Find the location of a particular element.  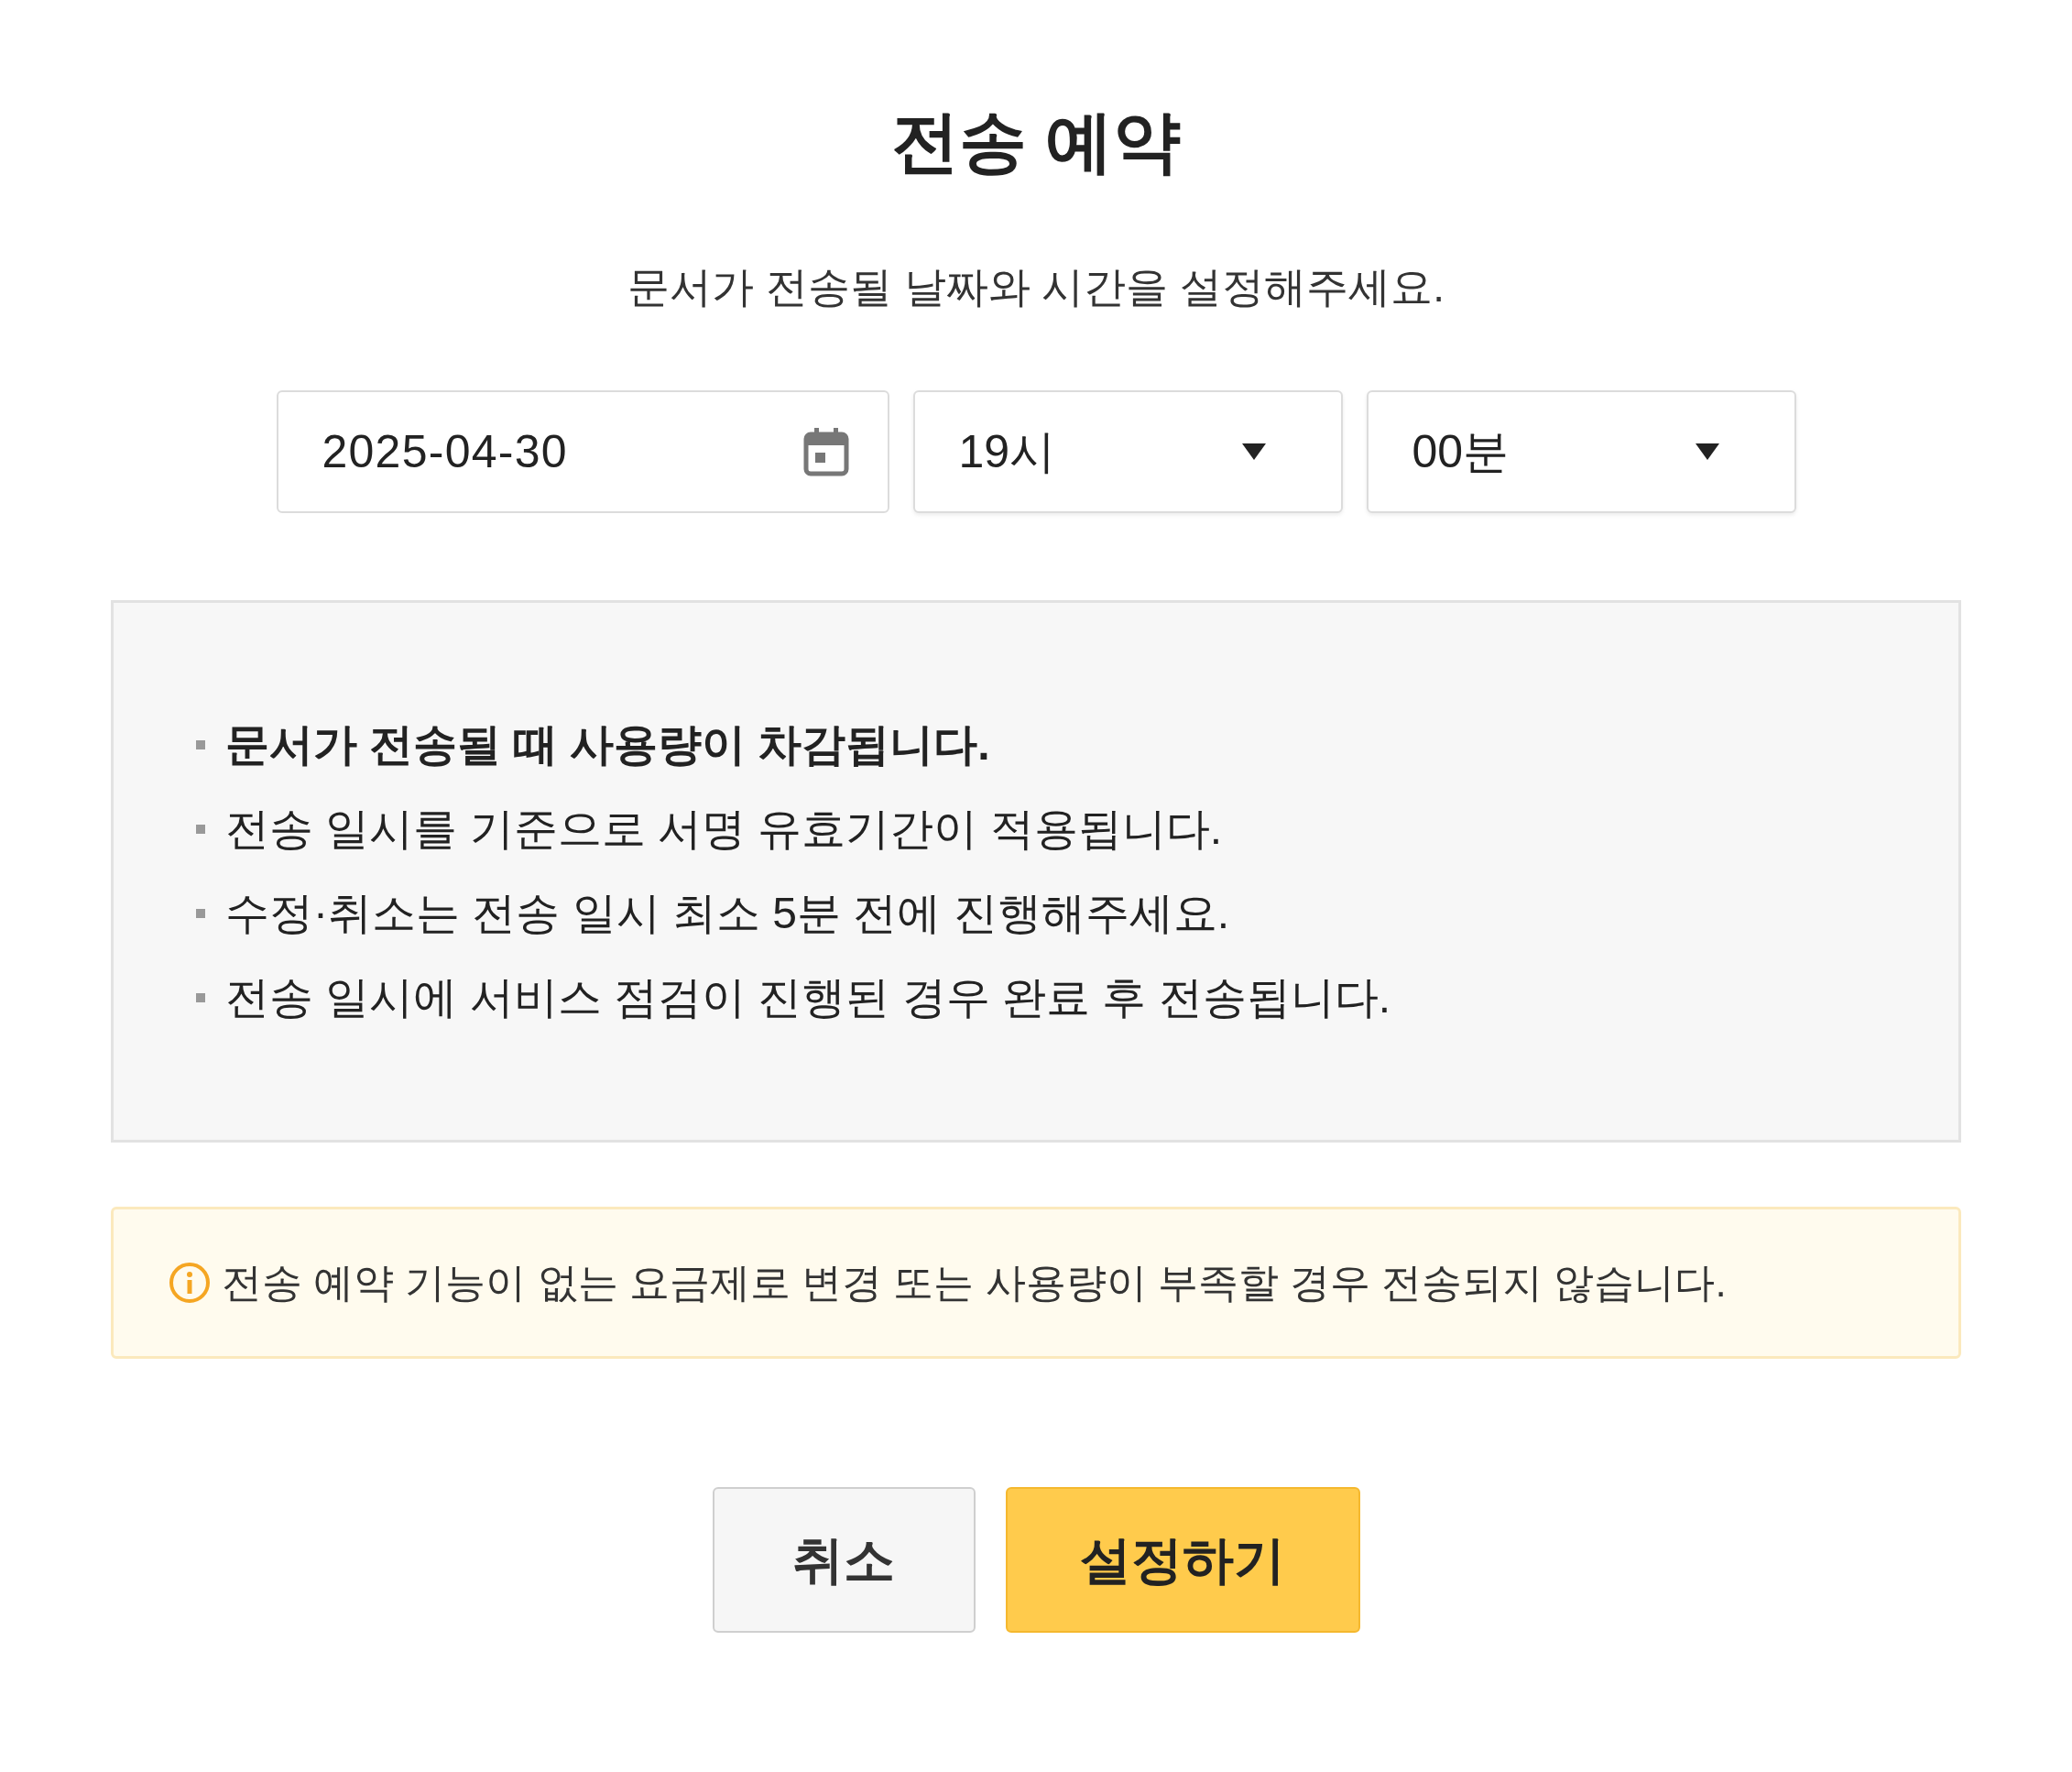

warning-text: 전송 예약 기능이 없는 요금제로 변경 또는 사용량이 부족할 경우 전송되지 않습니다. is located at coordinates (974, 1283).